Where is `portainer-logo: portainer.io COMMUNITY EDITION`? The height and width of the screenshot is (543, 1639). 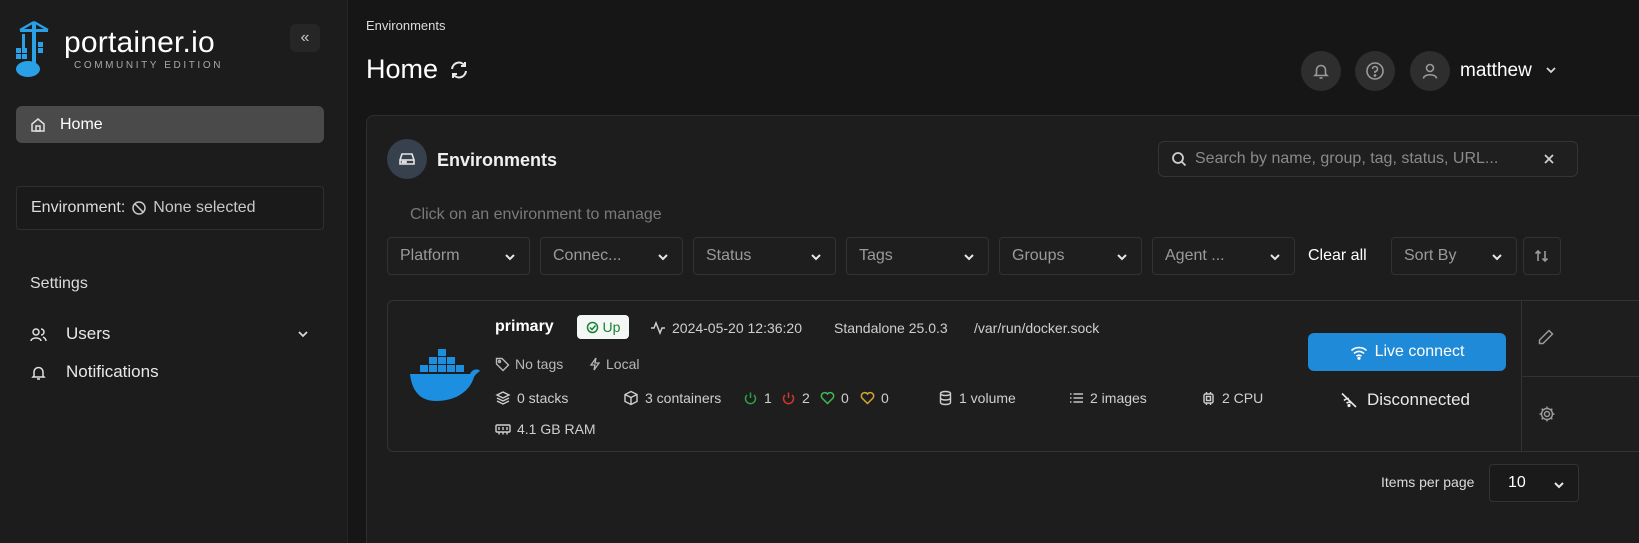 portainer-logo: portainer.io COMMUNITY EDITION is located at coordinates (118, 49).